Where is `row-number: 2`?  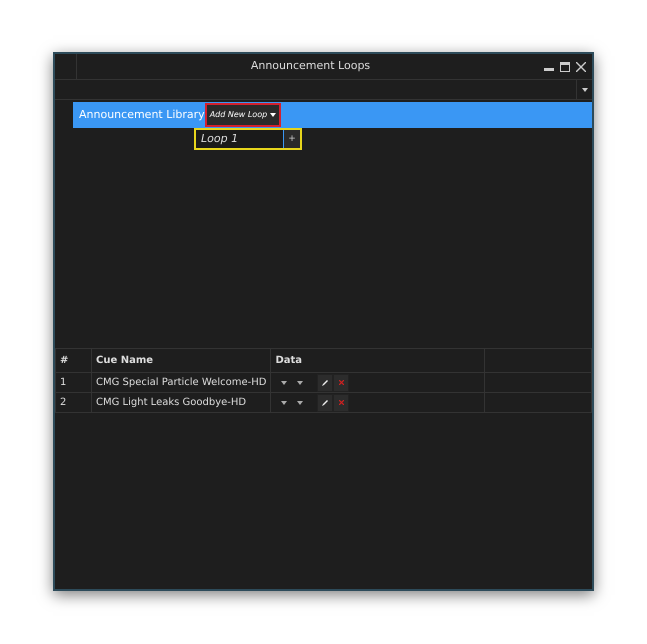 row-number: 2 is located at coordinates (74, 402).